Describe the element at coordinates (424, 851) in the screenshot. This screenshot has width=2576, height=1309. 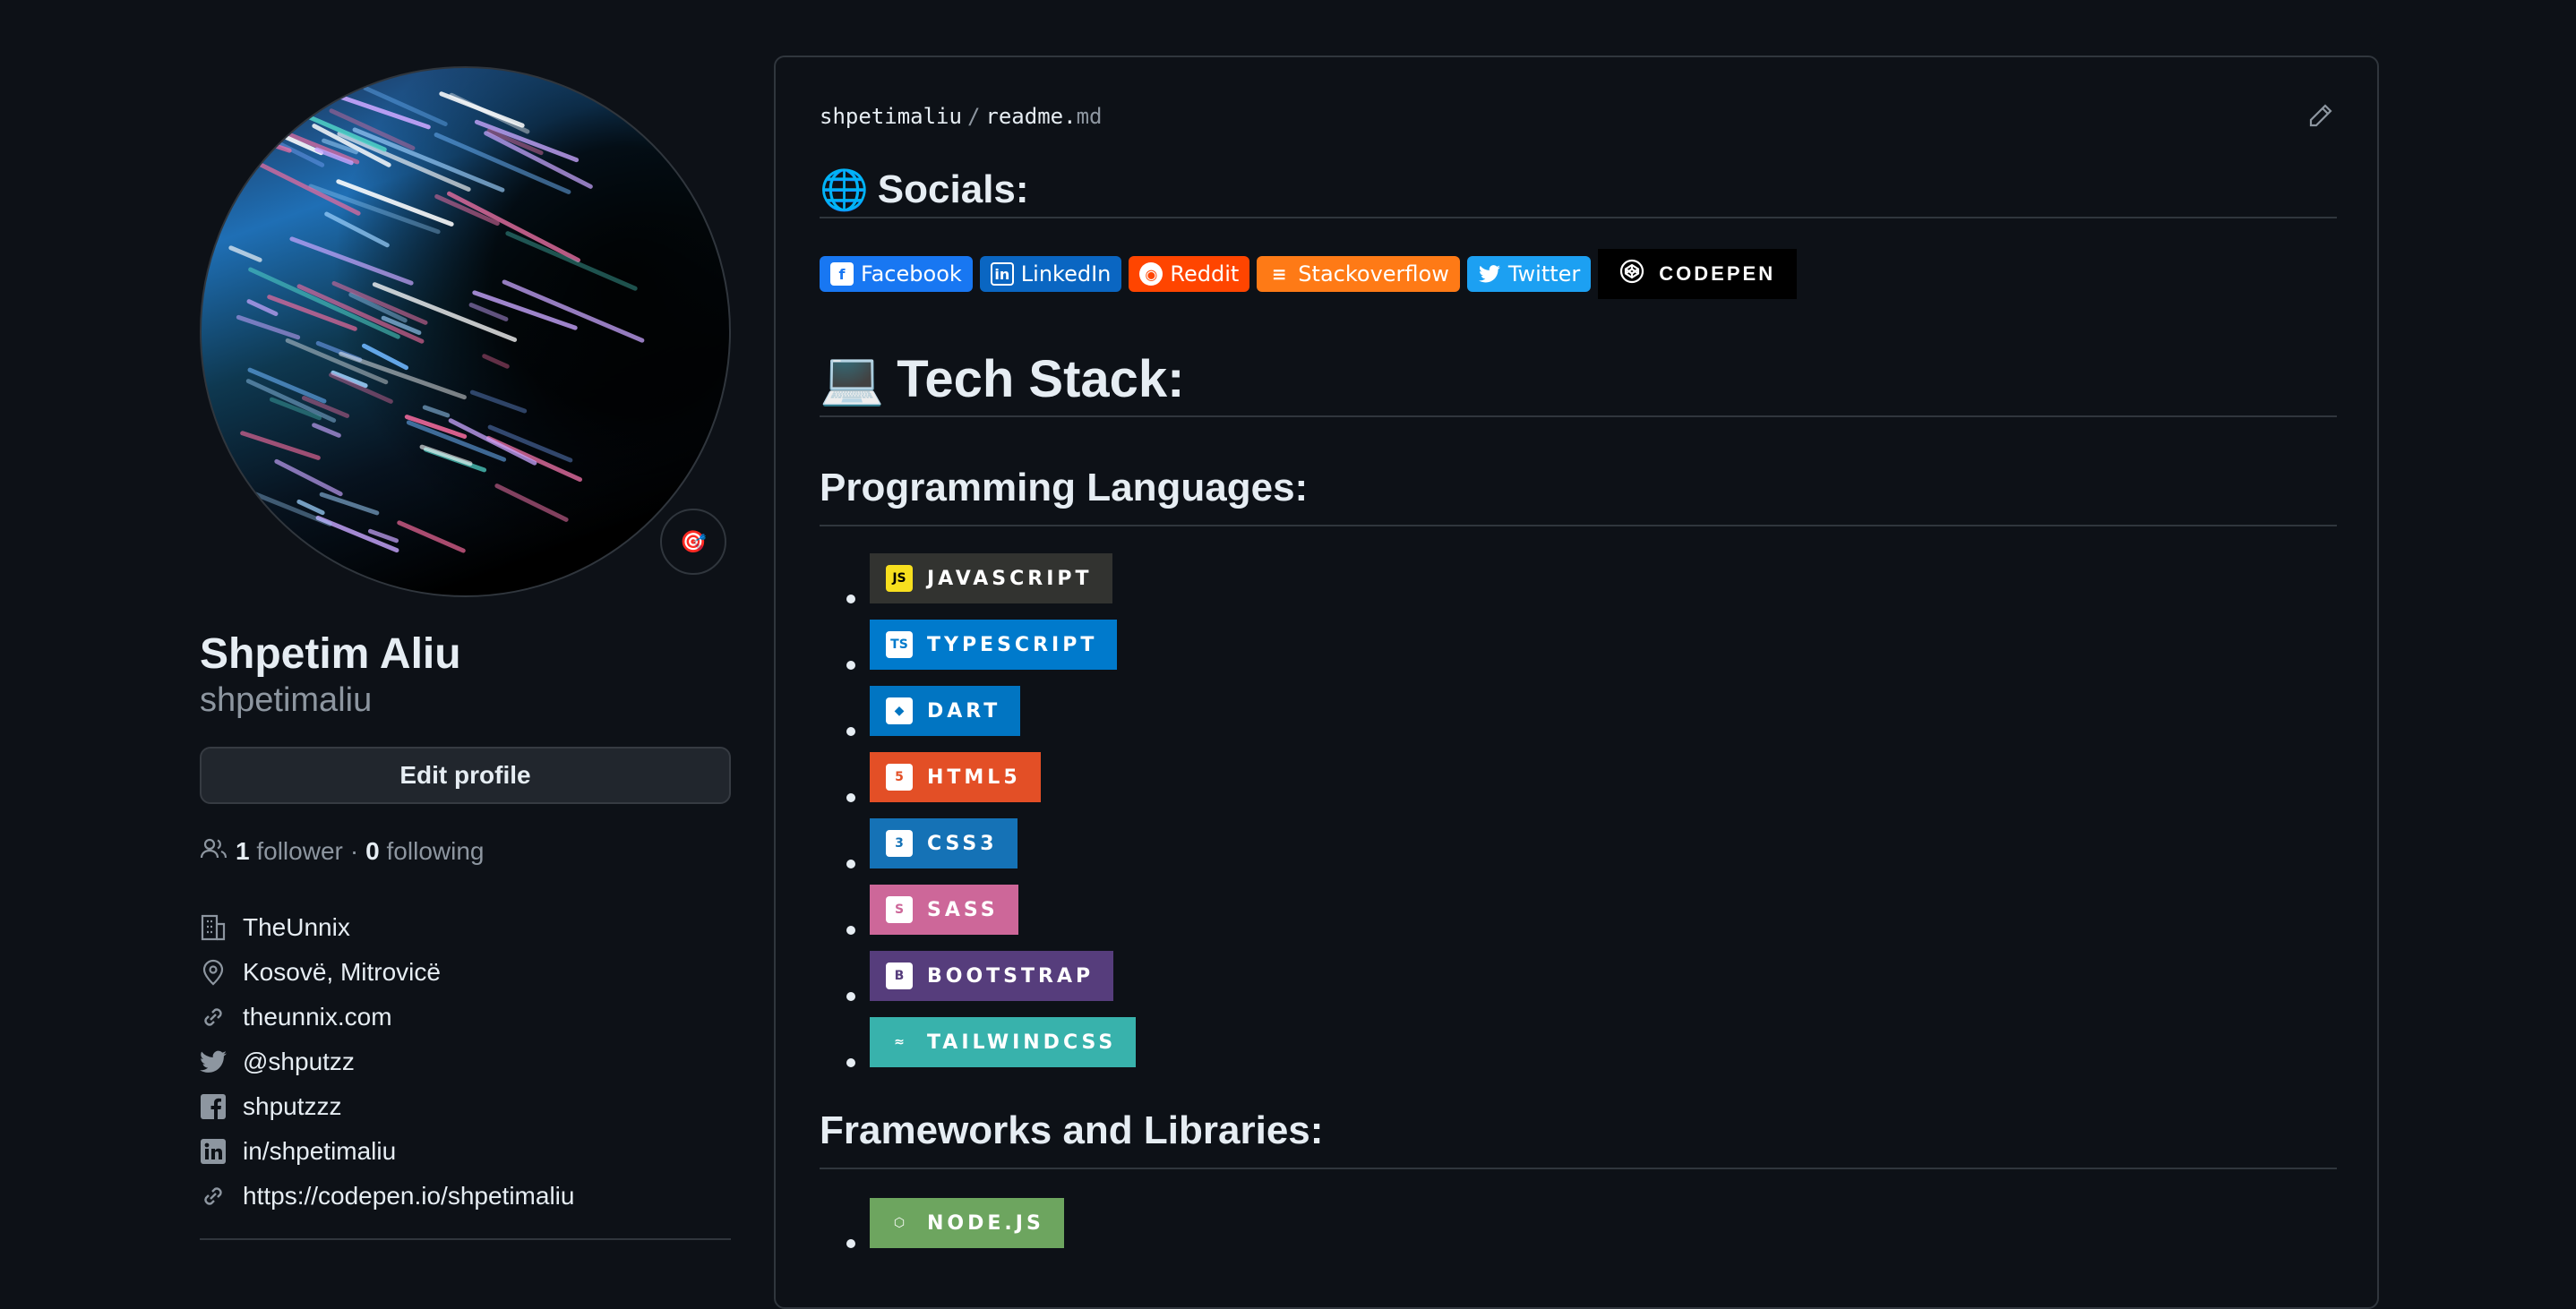
I see `following-link: 0 following` at that location.